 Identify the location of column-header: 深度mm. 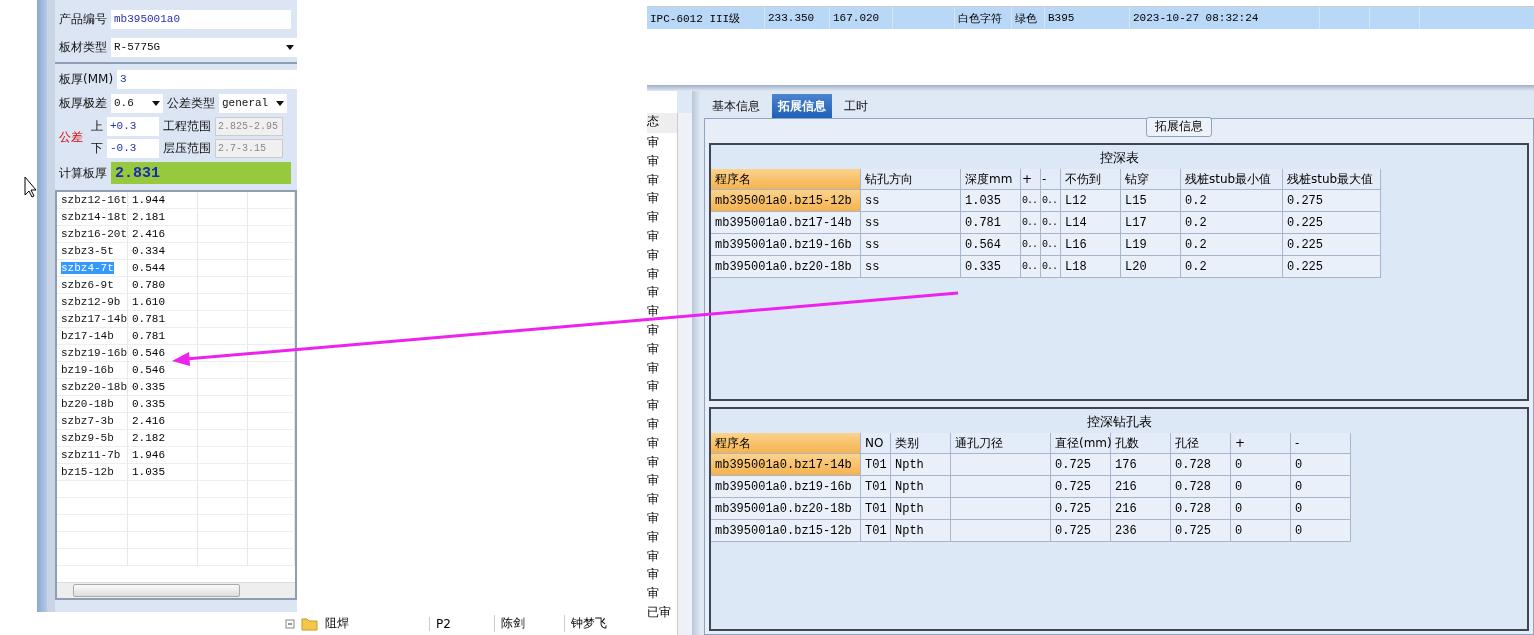
(991, 179).